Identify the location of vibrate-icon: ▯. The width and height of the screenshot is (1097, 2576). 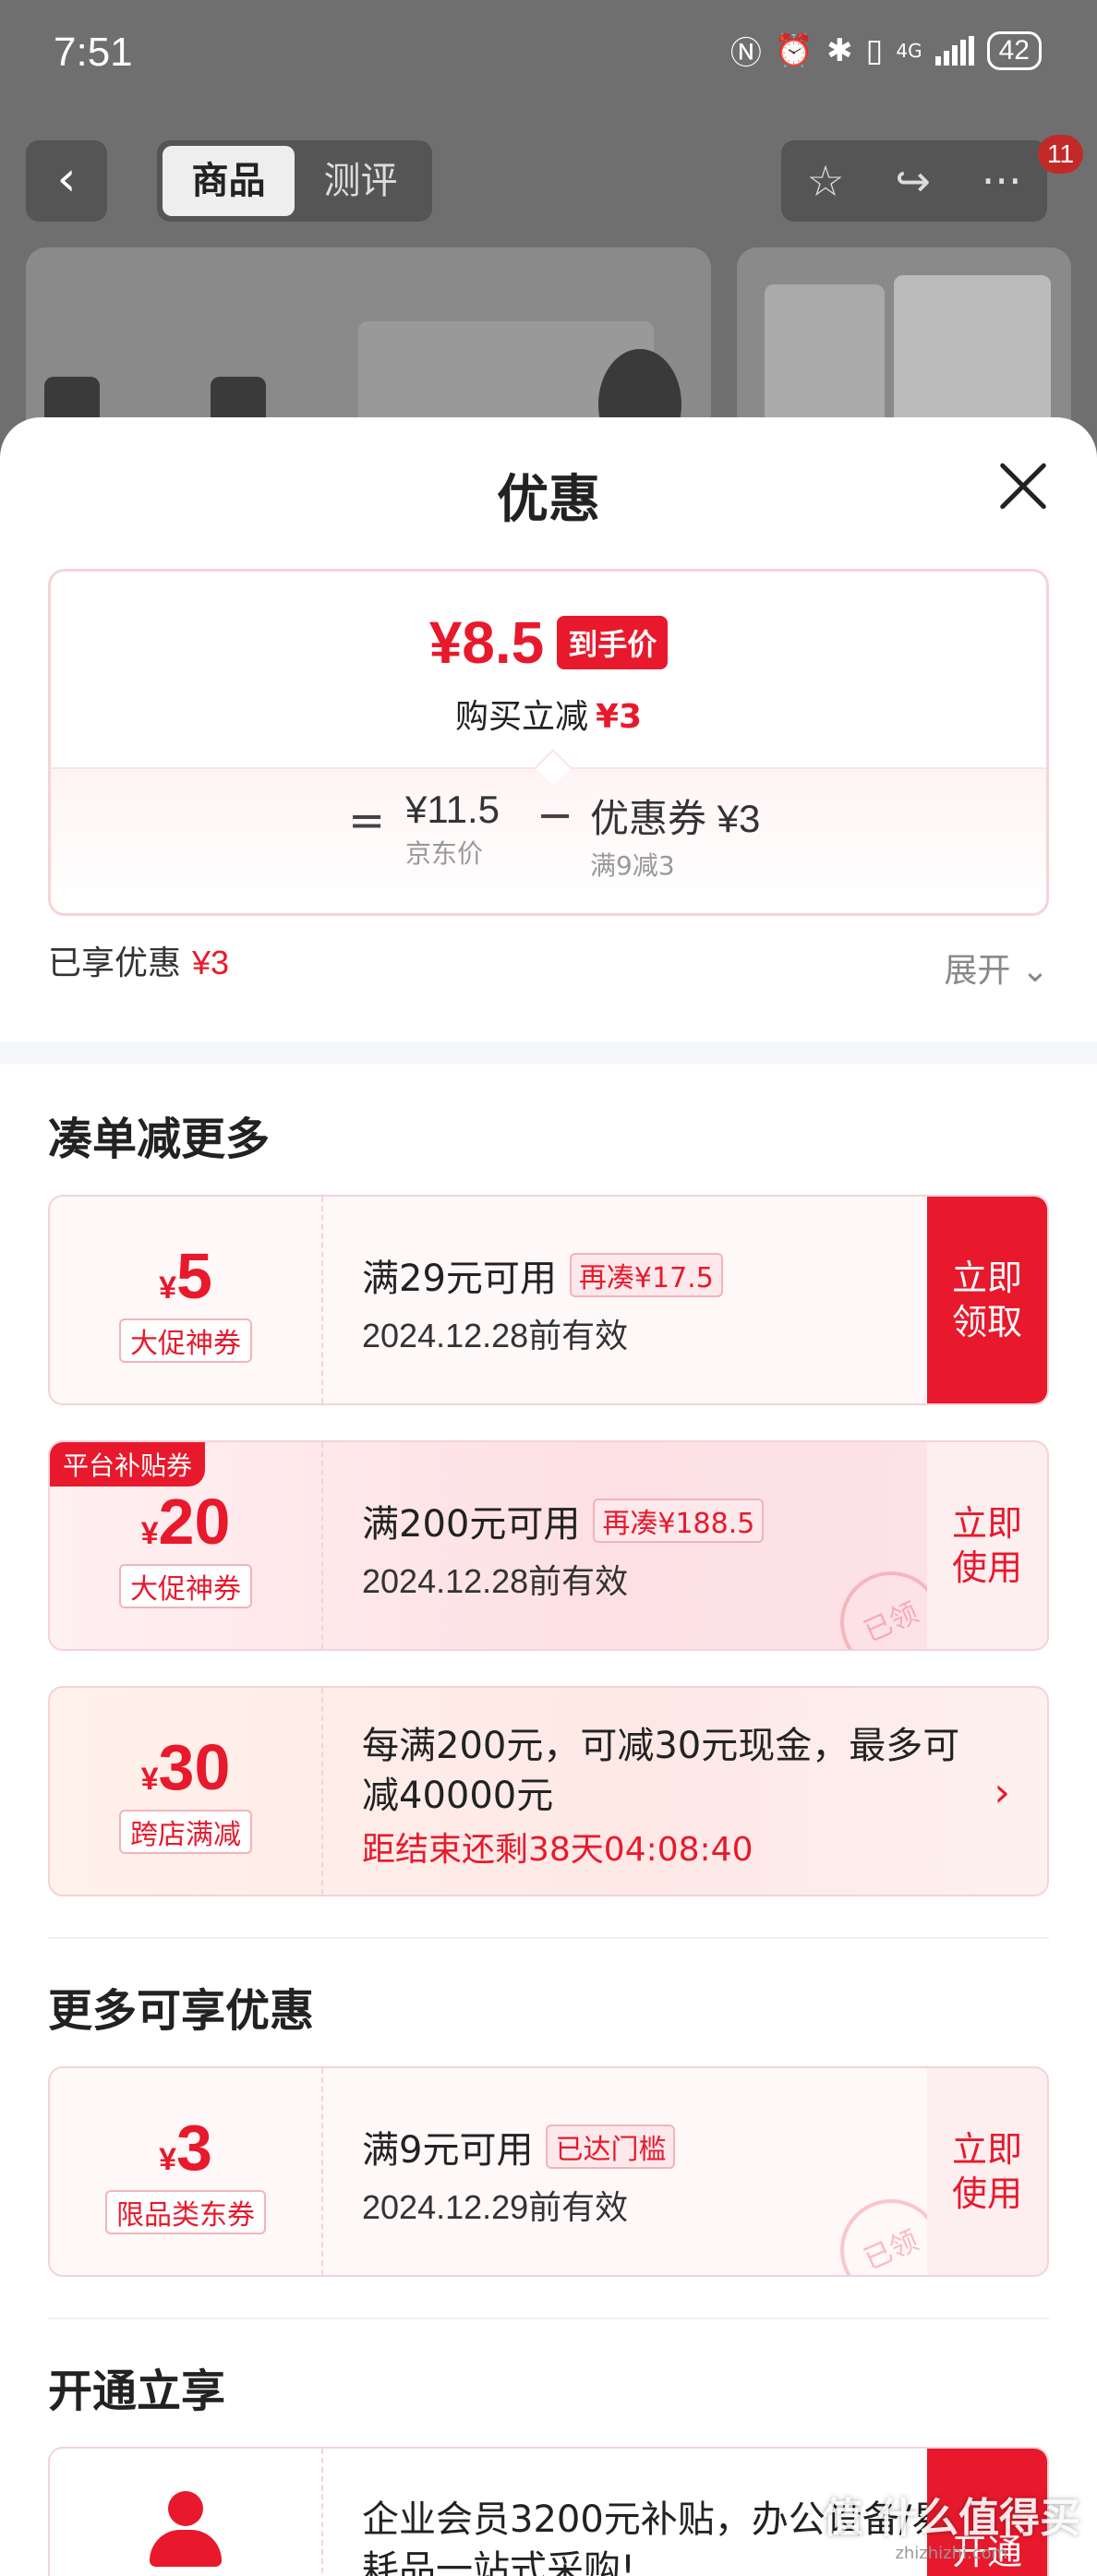
(874, 50).